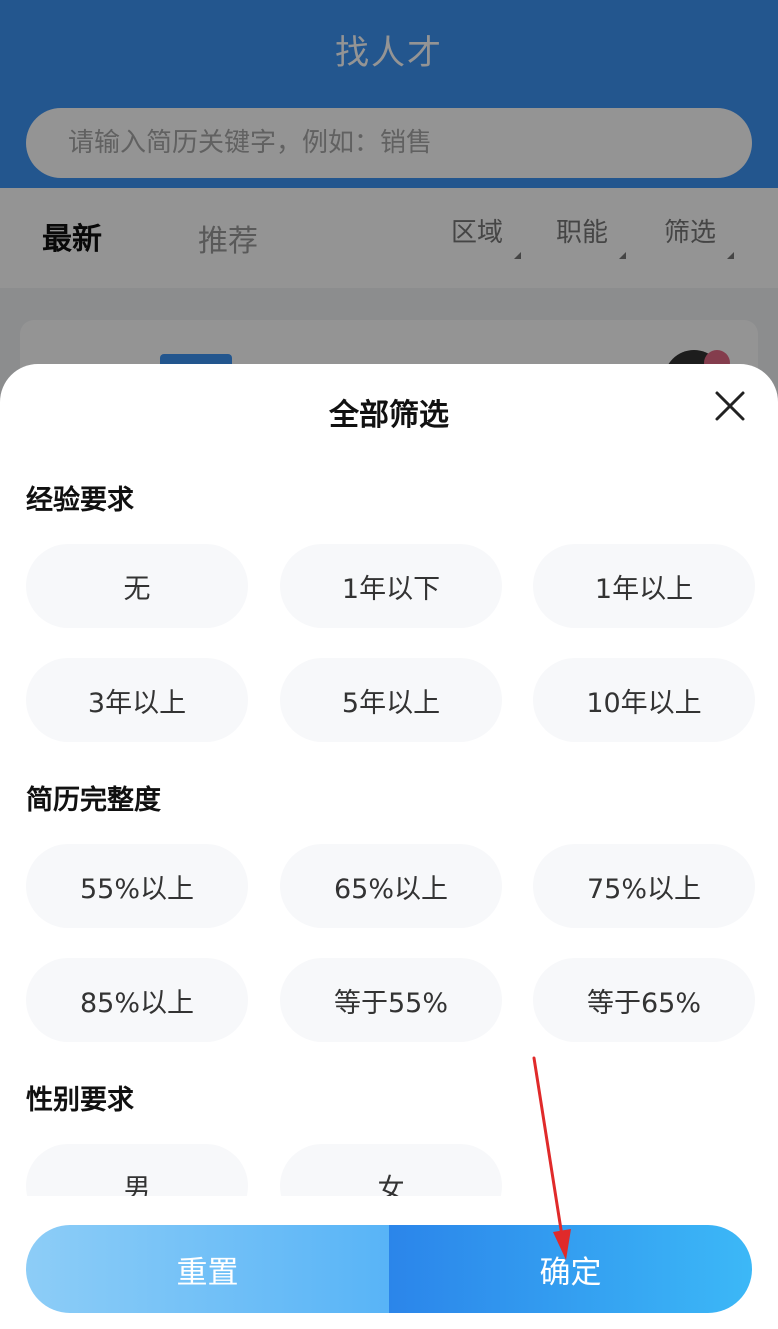 The height and width of the screenshot is (1329, 778). I want to click on option-completeness: 75%以上, so click(644, 886).